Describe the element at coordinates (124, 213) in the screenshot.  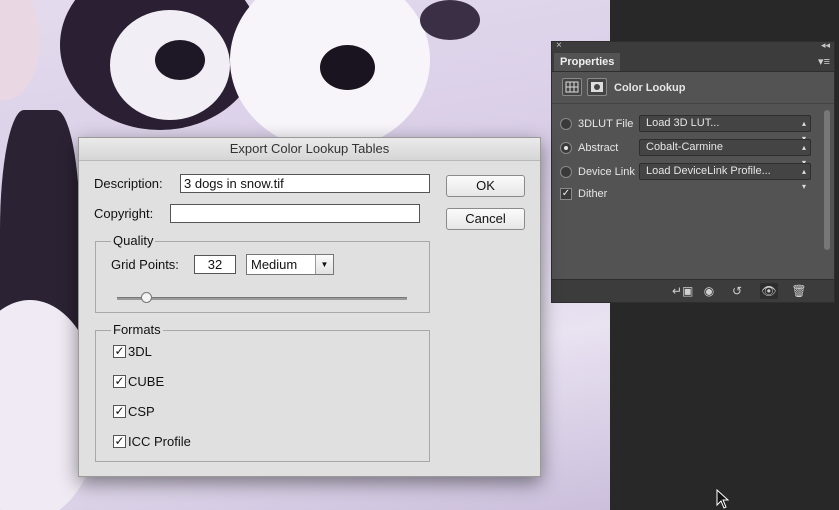
I see `copyright-label: Copyright:` at that location.